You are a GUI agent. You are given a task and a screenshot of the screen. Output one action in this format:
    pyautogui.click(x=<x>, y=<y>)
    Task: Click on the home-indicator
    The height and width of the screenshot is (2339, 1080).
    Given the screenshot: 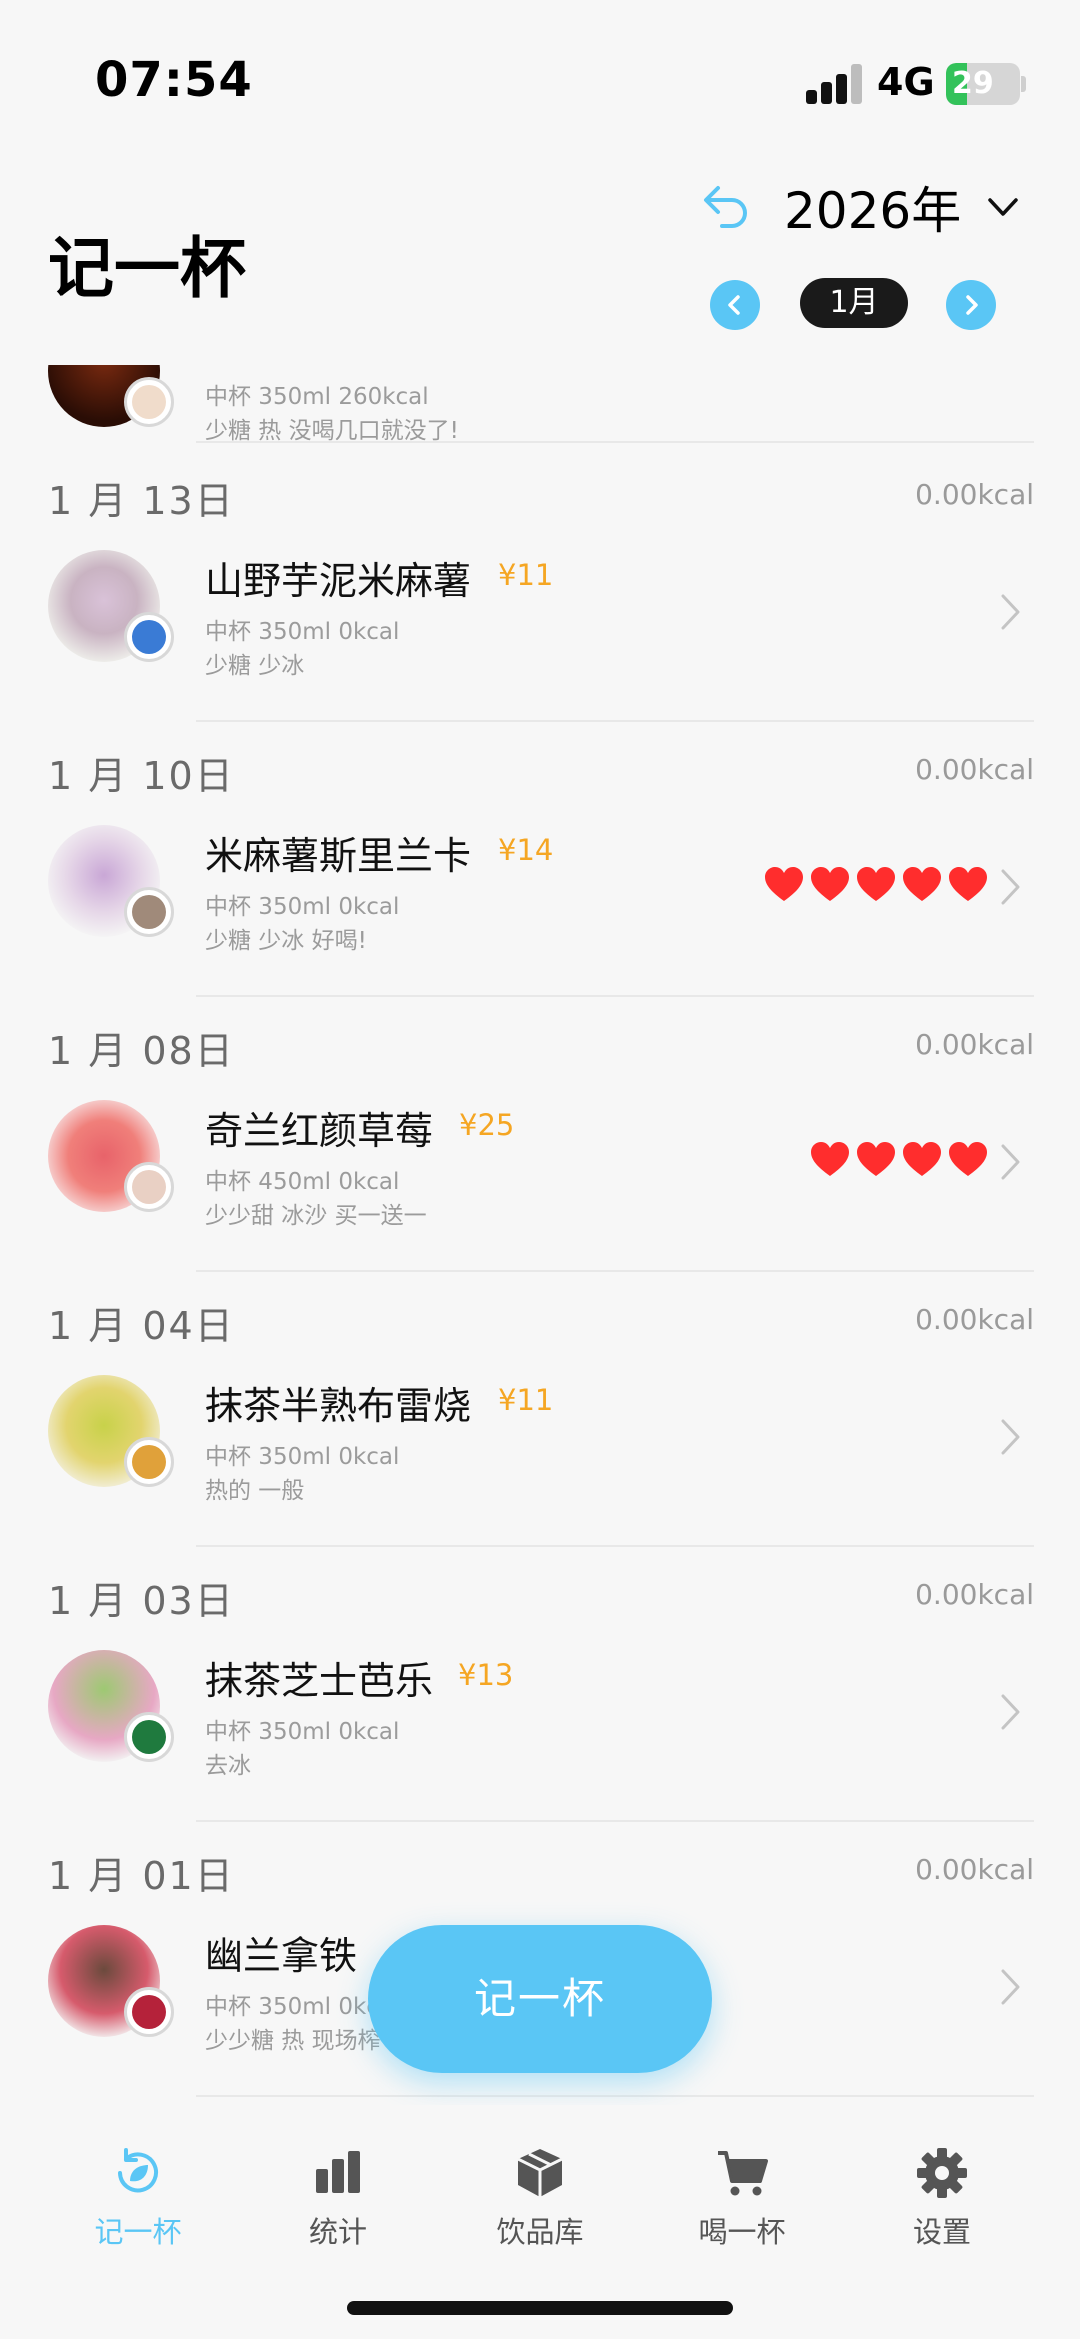 What is the action you would take?
    pyautogui.click(x=540, y=2308)
    